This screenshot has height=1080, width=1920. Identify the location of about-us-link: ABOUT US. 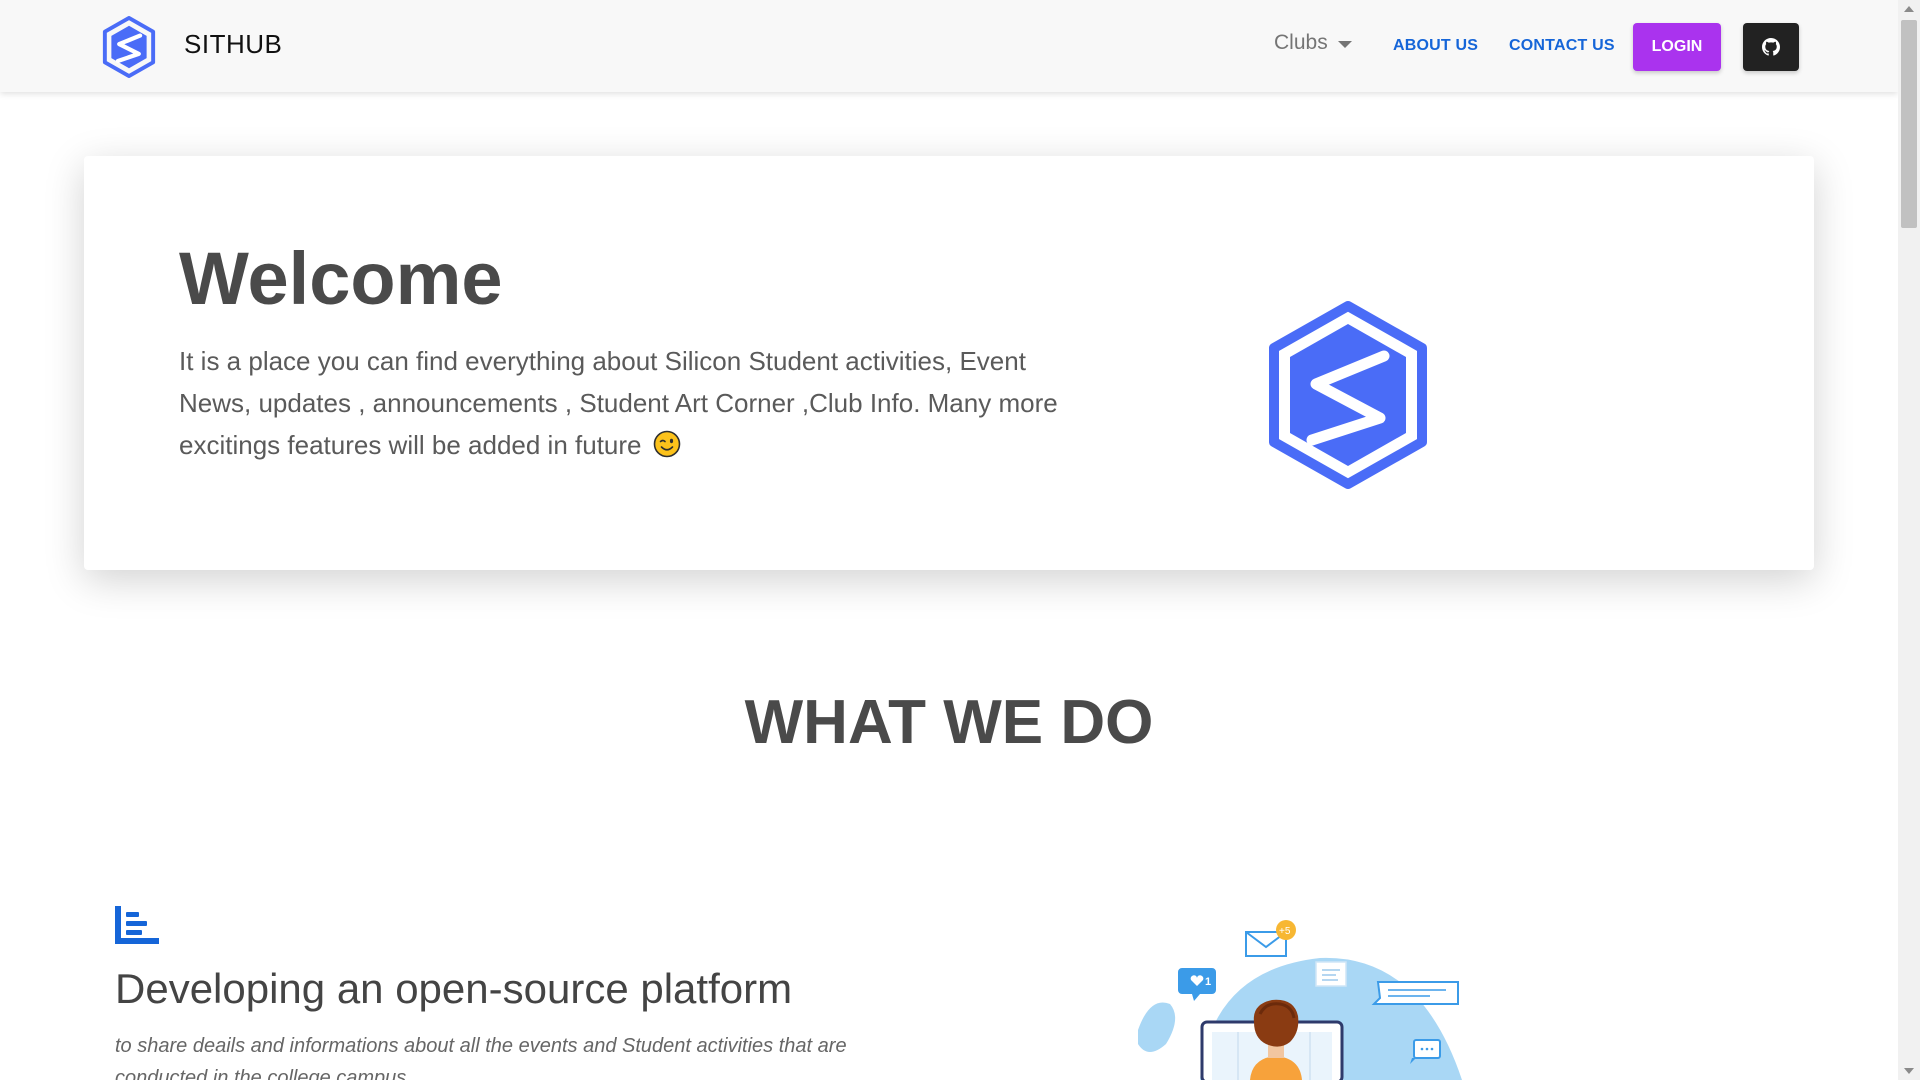
(1435, 46).